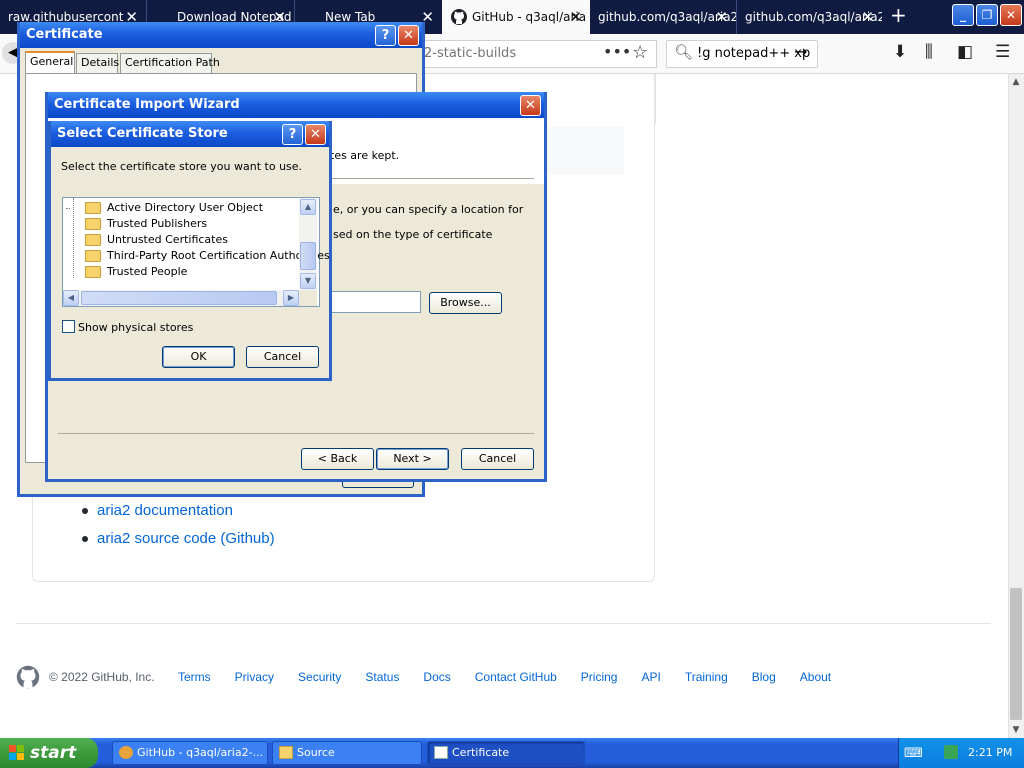 The height and width of the screenshot is (768, 1024). What do you see at coordinates (50, 62) in the screenshot?
I see `tab-general: General` at bounding box center [50, 62].